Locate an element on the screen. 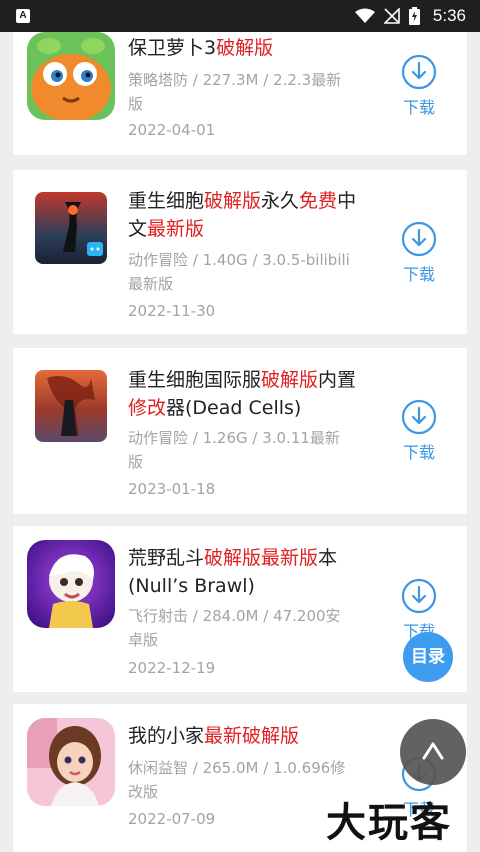 The width and height of the screenshot is (480, 852). brawl-stars-icon is located at coordinates (71, 584).